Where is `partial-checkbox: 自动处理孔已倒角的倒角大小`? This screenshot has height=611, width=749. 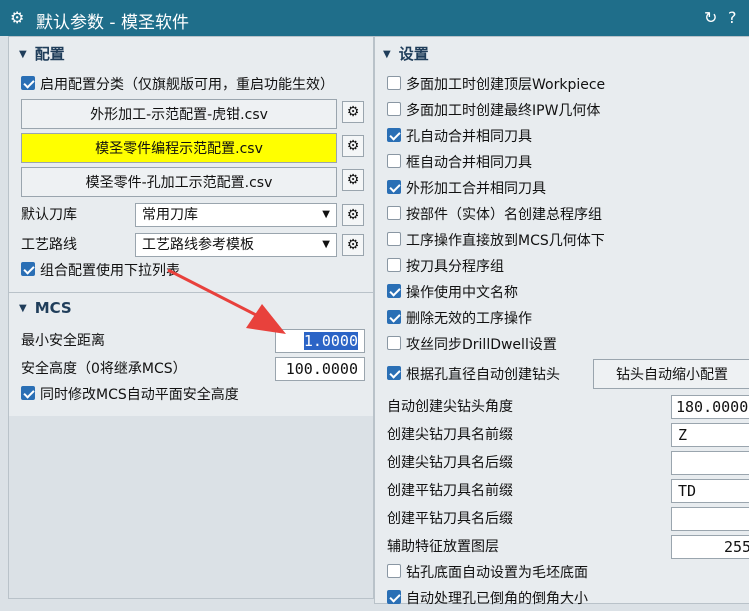 partial-checkbox: 自动处理孔已倒角的倒角大小 is located at coordinates (487, 599).